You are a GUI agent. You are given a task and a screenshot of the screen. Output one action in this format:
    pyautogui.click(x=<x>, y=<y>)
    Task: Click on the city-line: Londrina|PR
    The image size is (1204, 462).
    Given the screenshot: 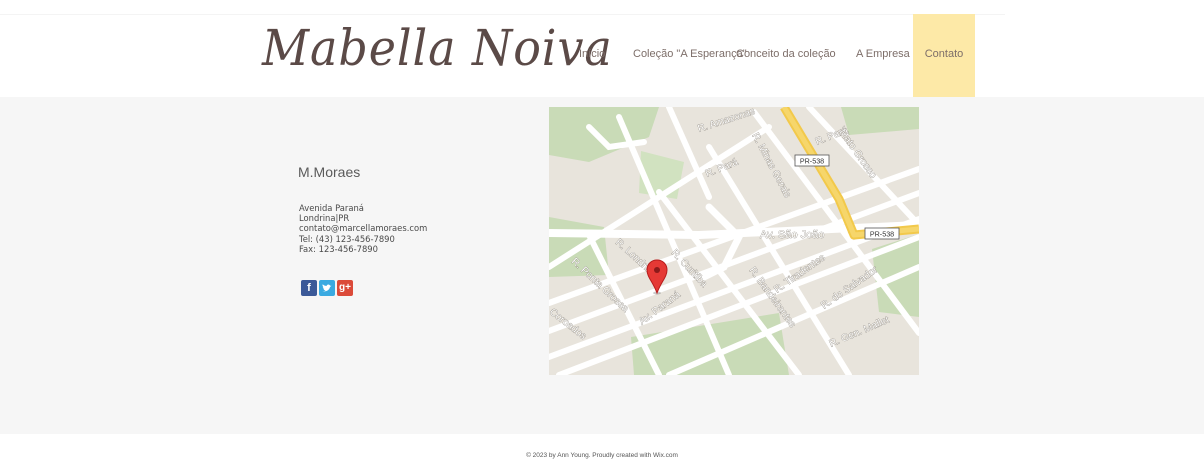 What is the action you would take?
    pyautogui.click(x=324, y=218)
    